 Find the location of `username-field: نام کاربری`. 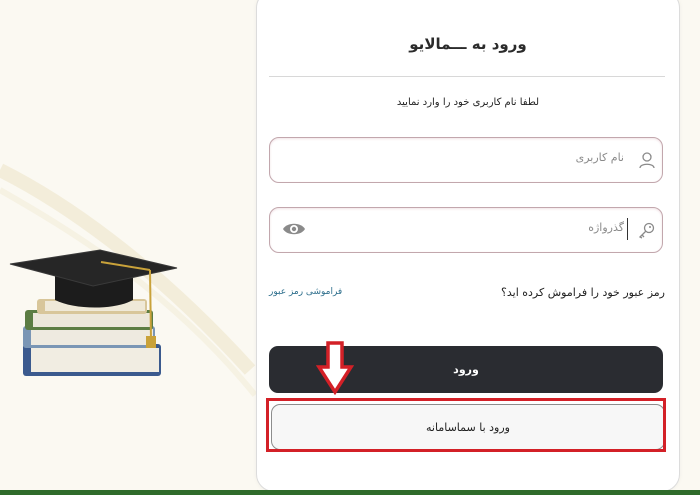

username-field: نام کاربری is located at coordinates (466, 160).